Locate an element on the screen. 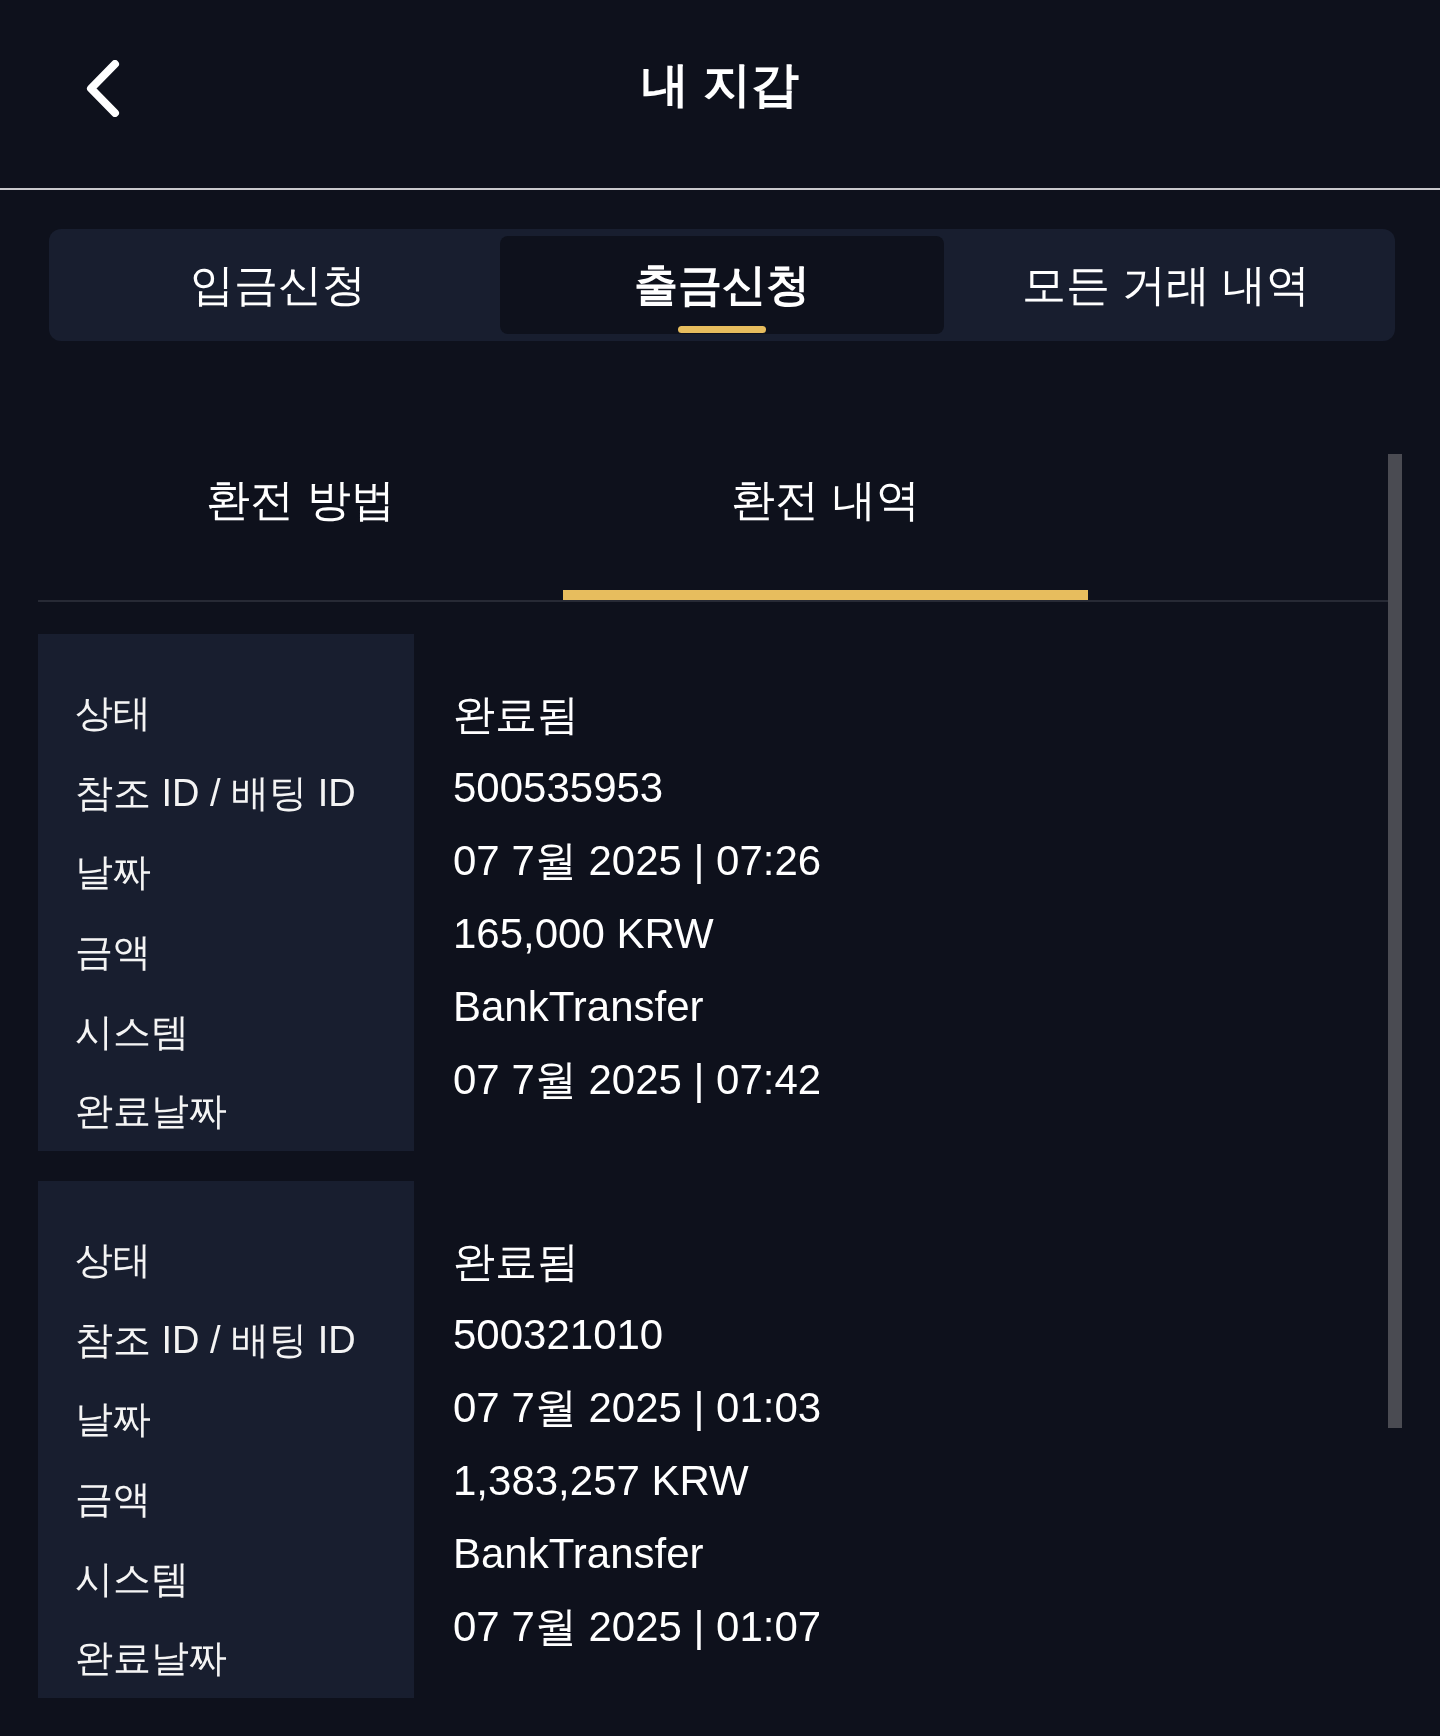 The image size is (1440, 1736). field-value: 1,383,257 KRW is located at coordinates (601, 1480).